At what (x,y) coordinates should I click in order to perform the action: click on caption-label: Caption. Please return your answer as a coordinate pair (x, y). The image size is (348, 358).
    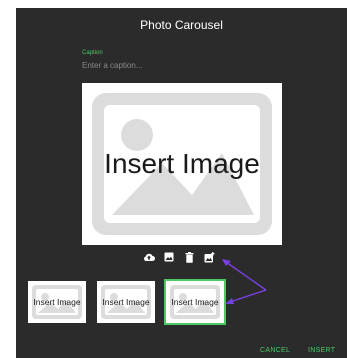
    Looking at the image, I should click on (92, 53).